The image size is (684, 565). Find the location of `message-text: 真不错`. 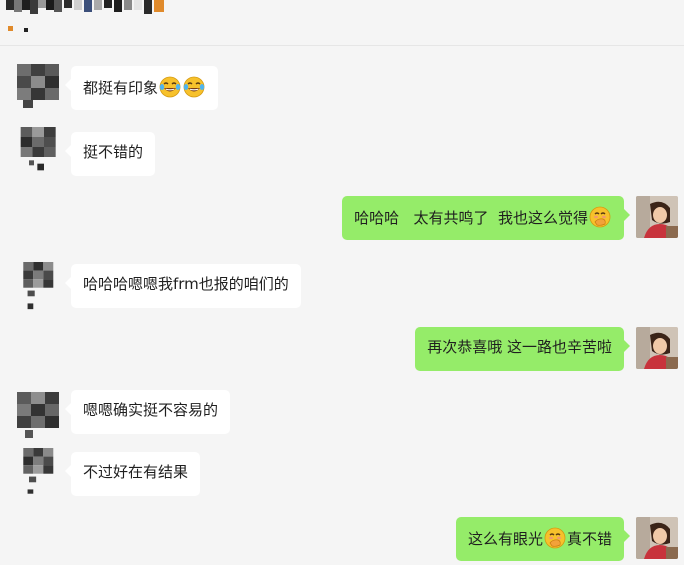

message-text: 真不错 is located at coordinates (589, 539).